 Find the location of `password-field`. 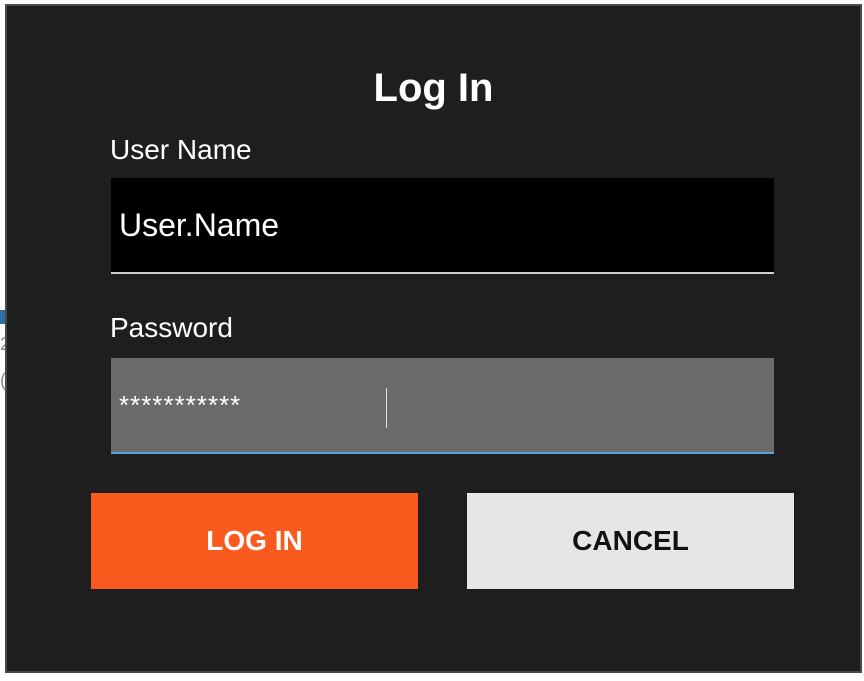

password-field is located at coordinates (442, 406).